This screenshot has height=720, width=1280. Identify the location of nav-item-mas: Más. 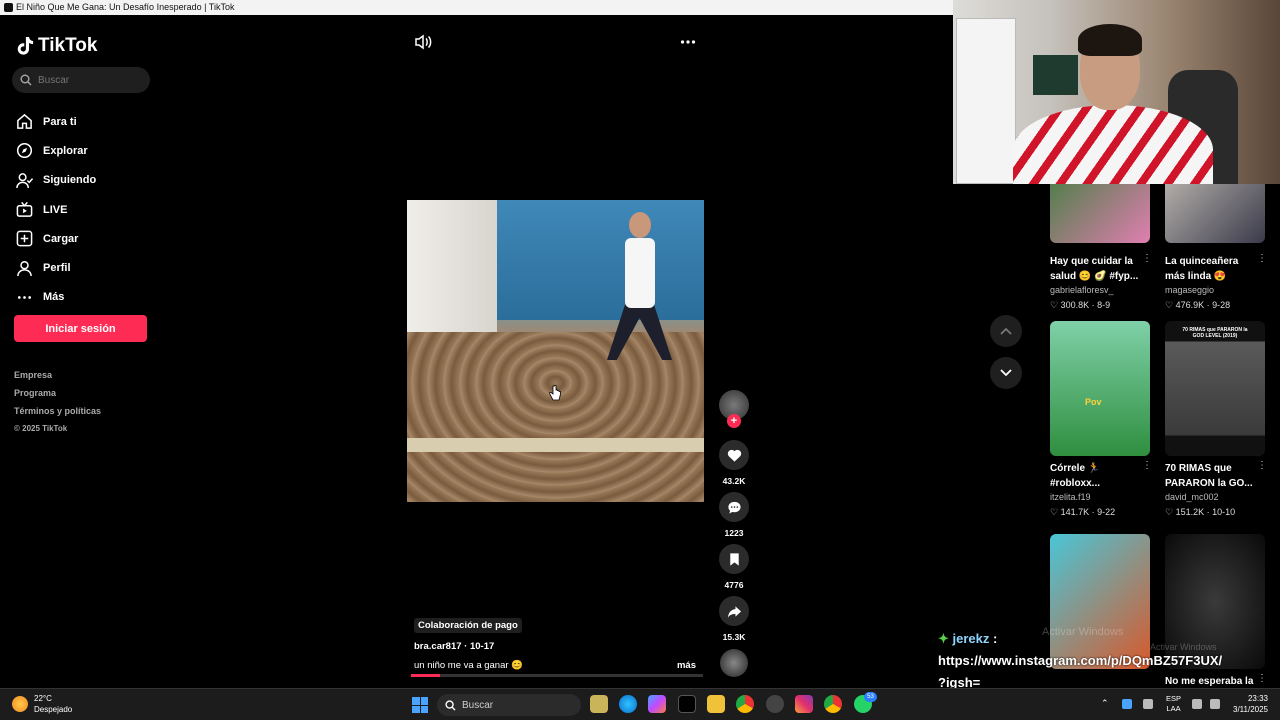
(56, 297).